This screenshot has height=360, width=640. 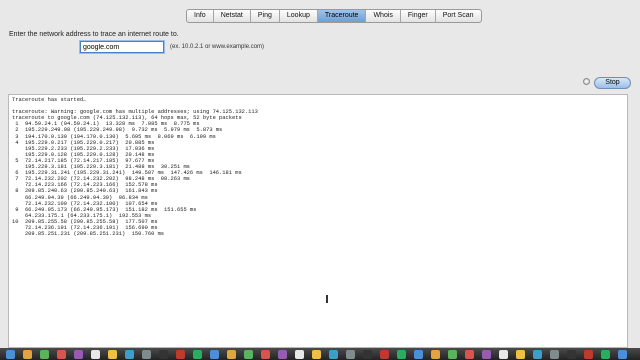 I want to click on output-line: 195.229.0.128 (195.229.0.128) 20.148 ms, so click(x=83, y=154).